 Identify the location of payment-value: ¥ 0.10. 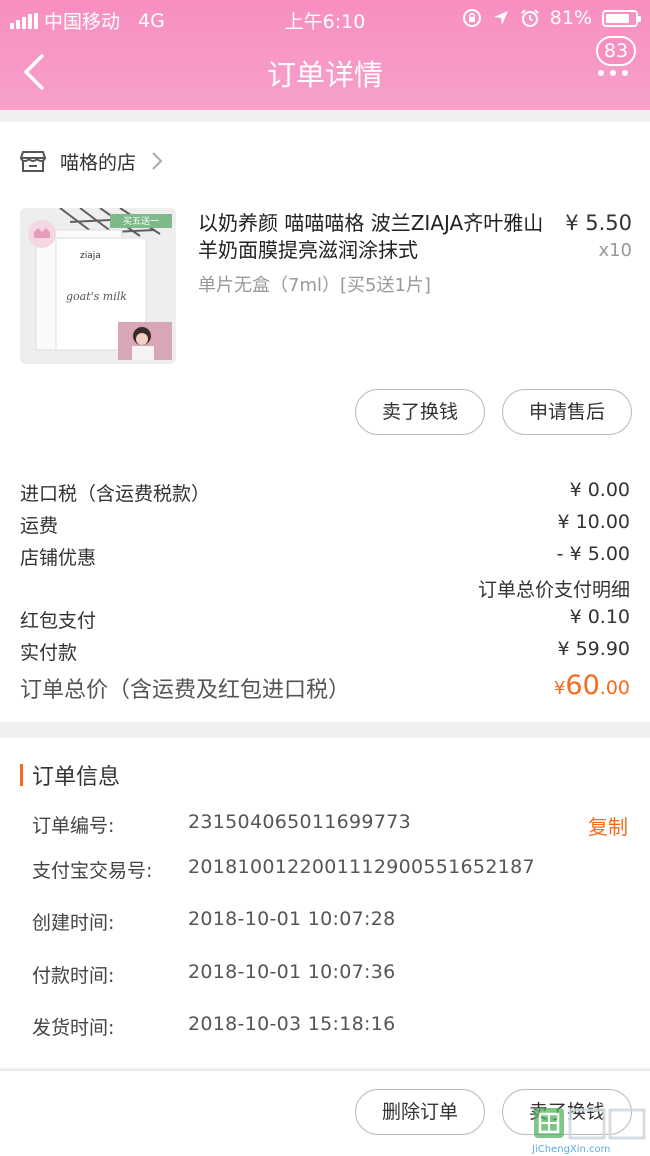
(599, 617).